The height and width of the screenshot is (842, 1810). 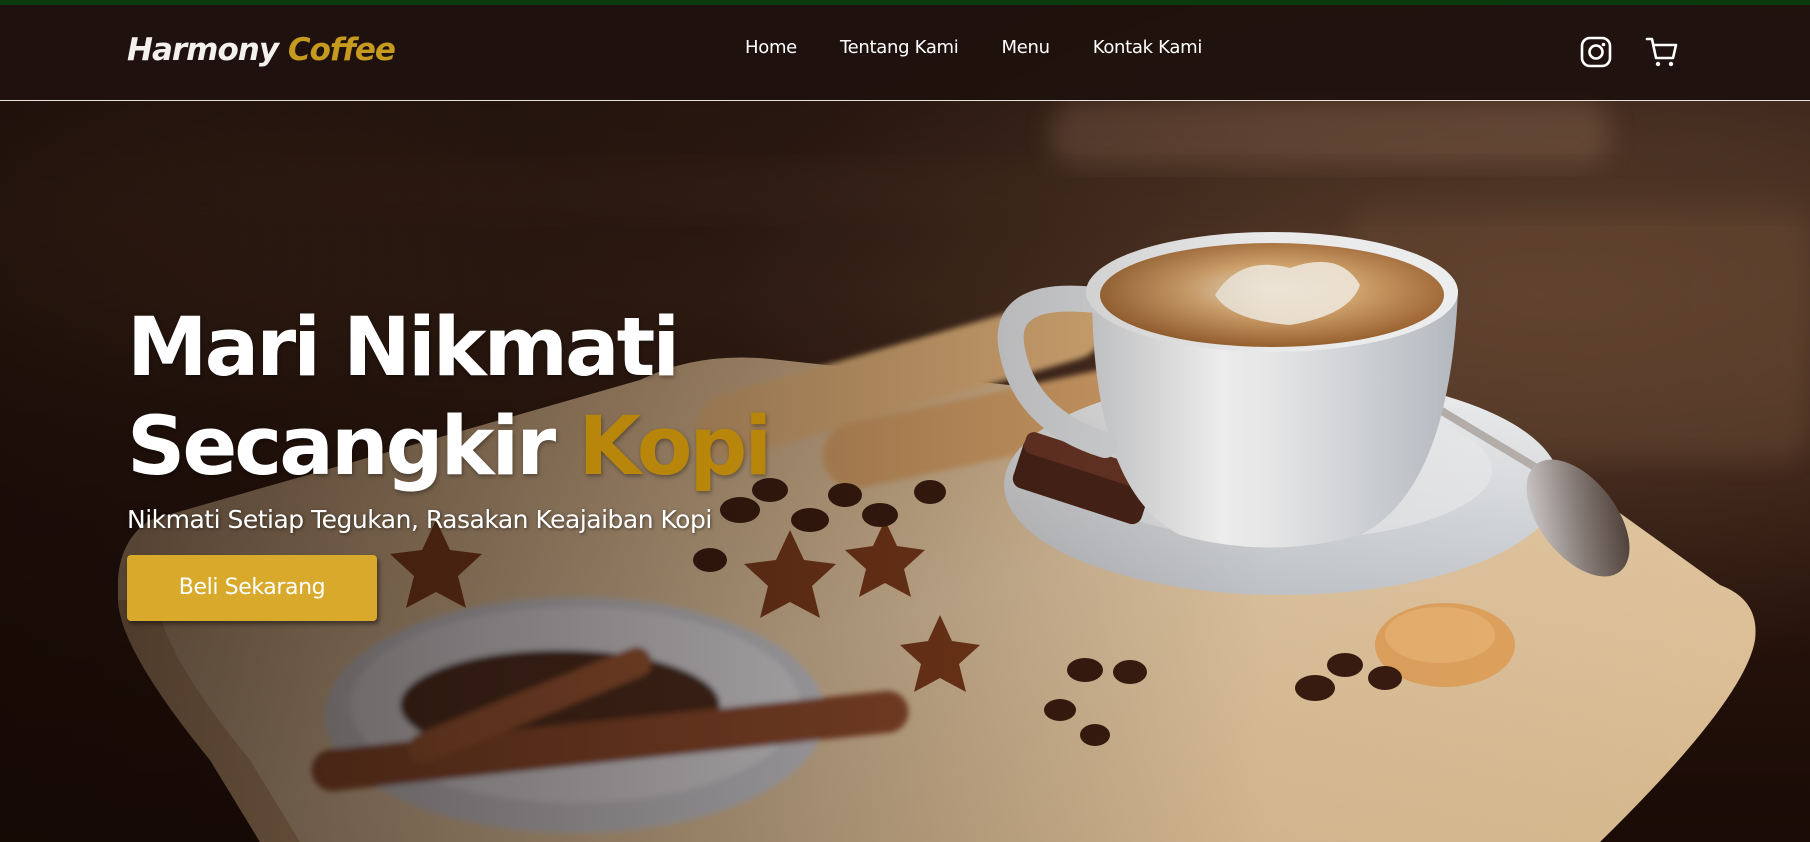 I want to click on instagram-link, so click(x=1596, y=52).